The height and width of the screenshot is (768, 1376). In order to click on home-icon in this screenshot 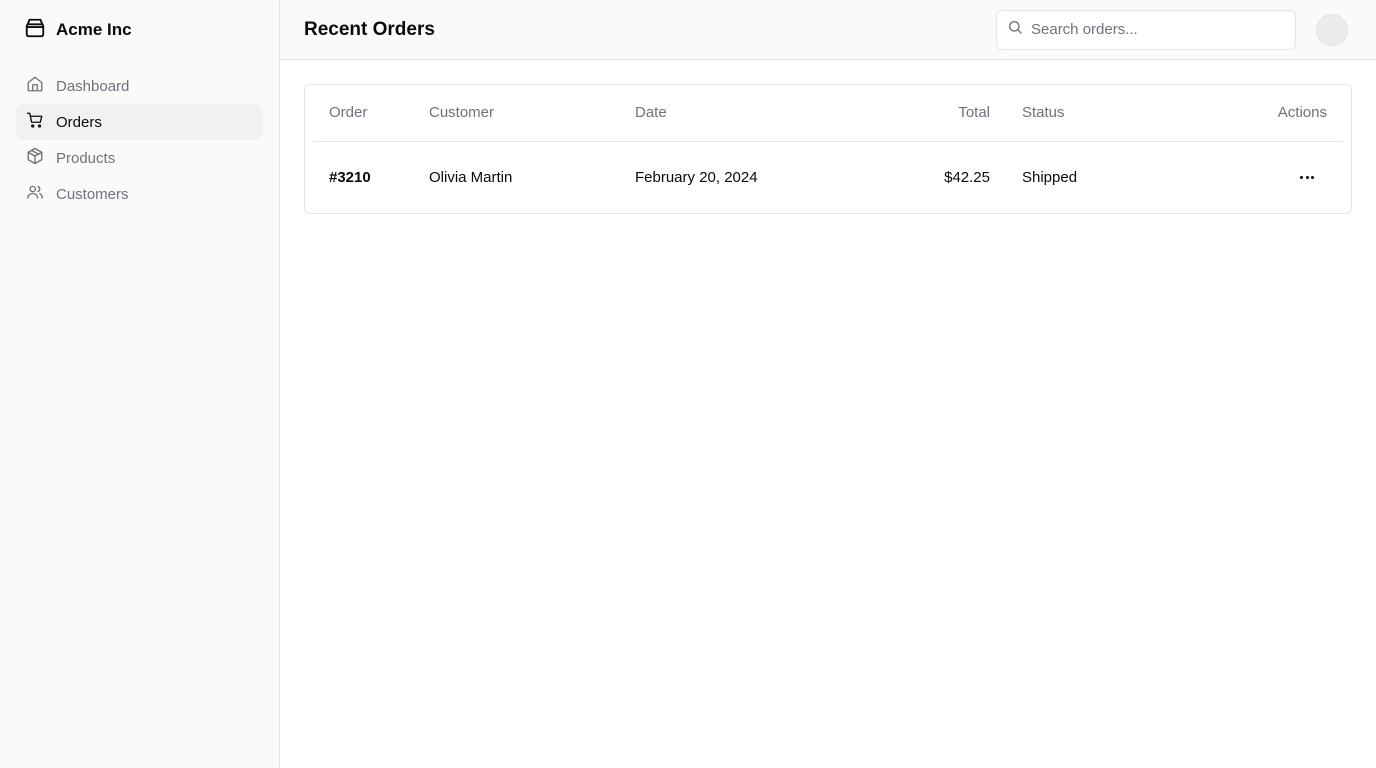, I will do `click(35, 86)`.